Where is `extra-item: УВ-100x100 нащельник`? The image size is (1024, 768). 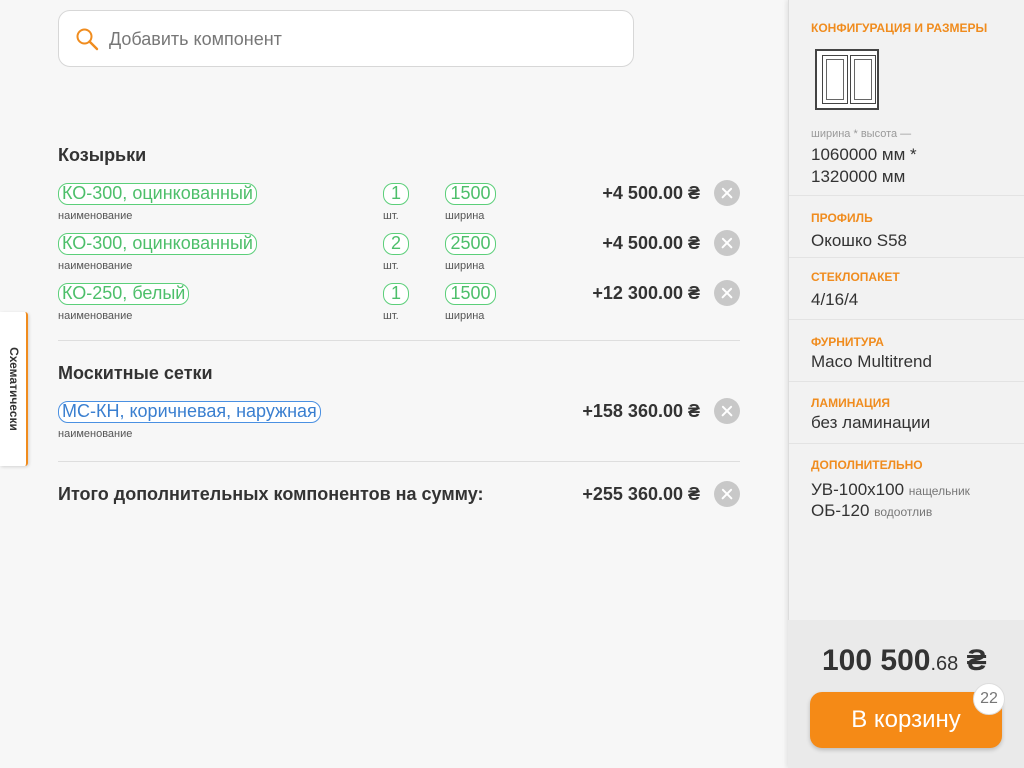
extra-item: УВ-100x100 нащельник is located at coordinates (890, 490).